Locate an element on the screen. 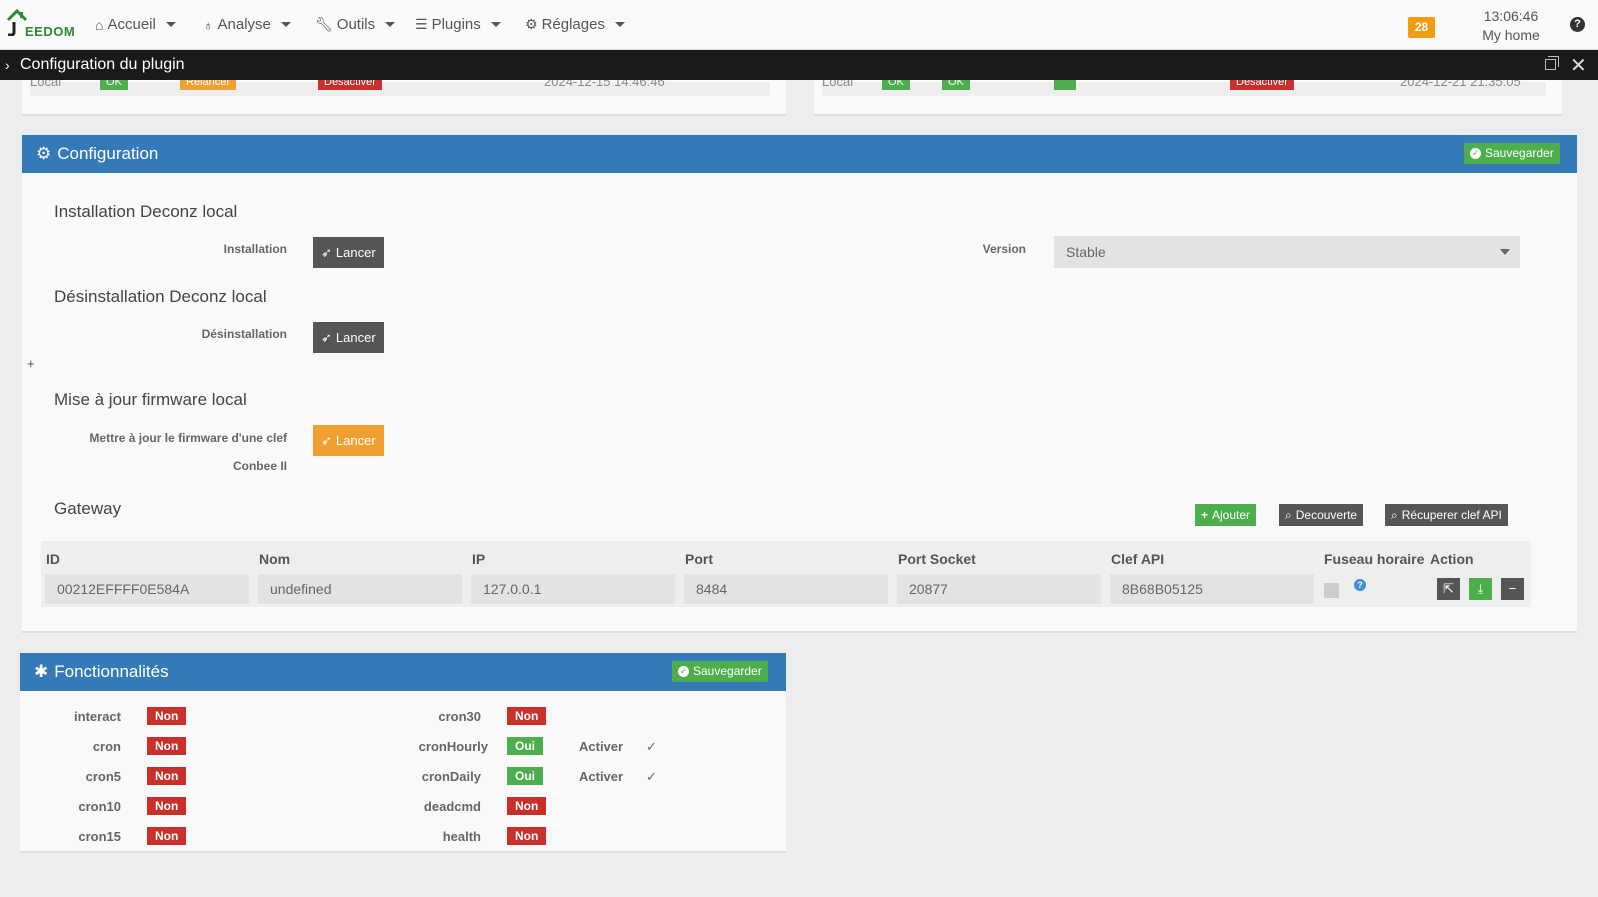 The width and height of the screenshot is (1598, 897). play-button is located at coordinates (1065, 85).